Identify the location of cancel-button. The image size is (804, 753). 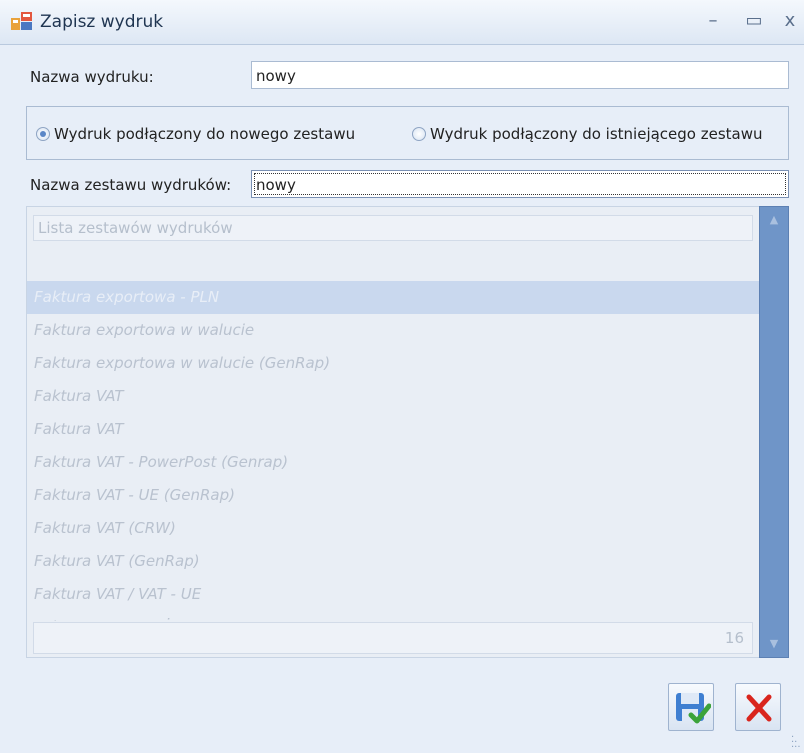
(758, 707).